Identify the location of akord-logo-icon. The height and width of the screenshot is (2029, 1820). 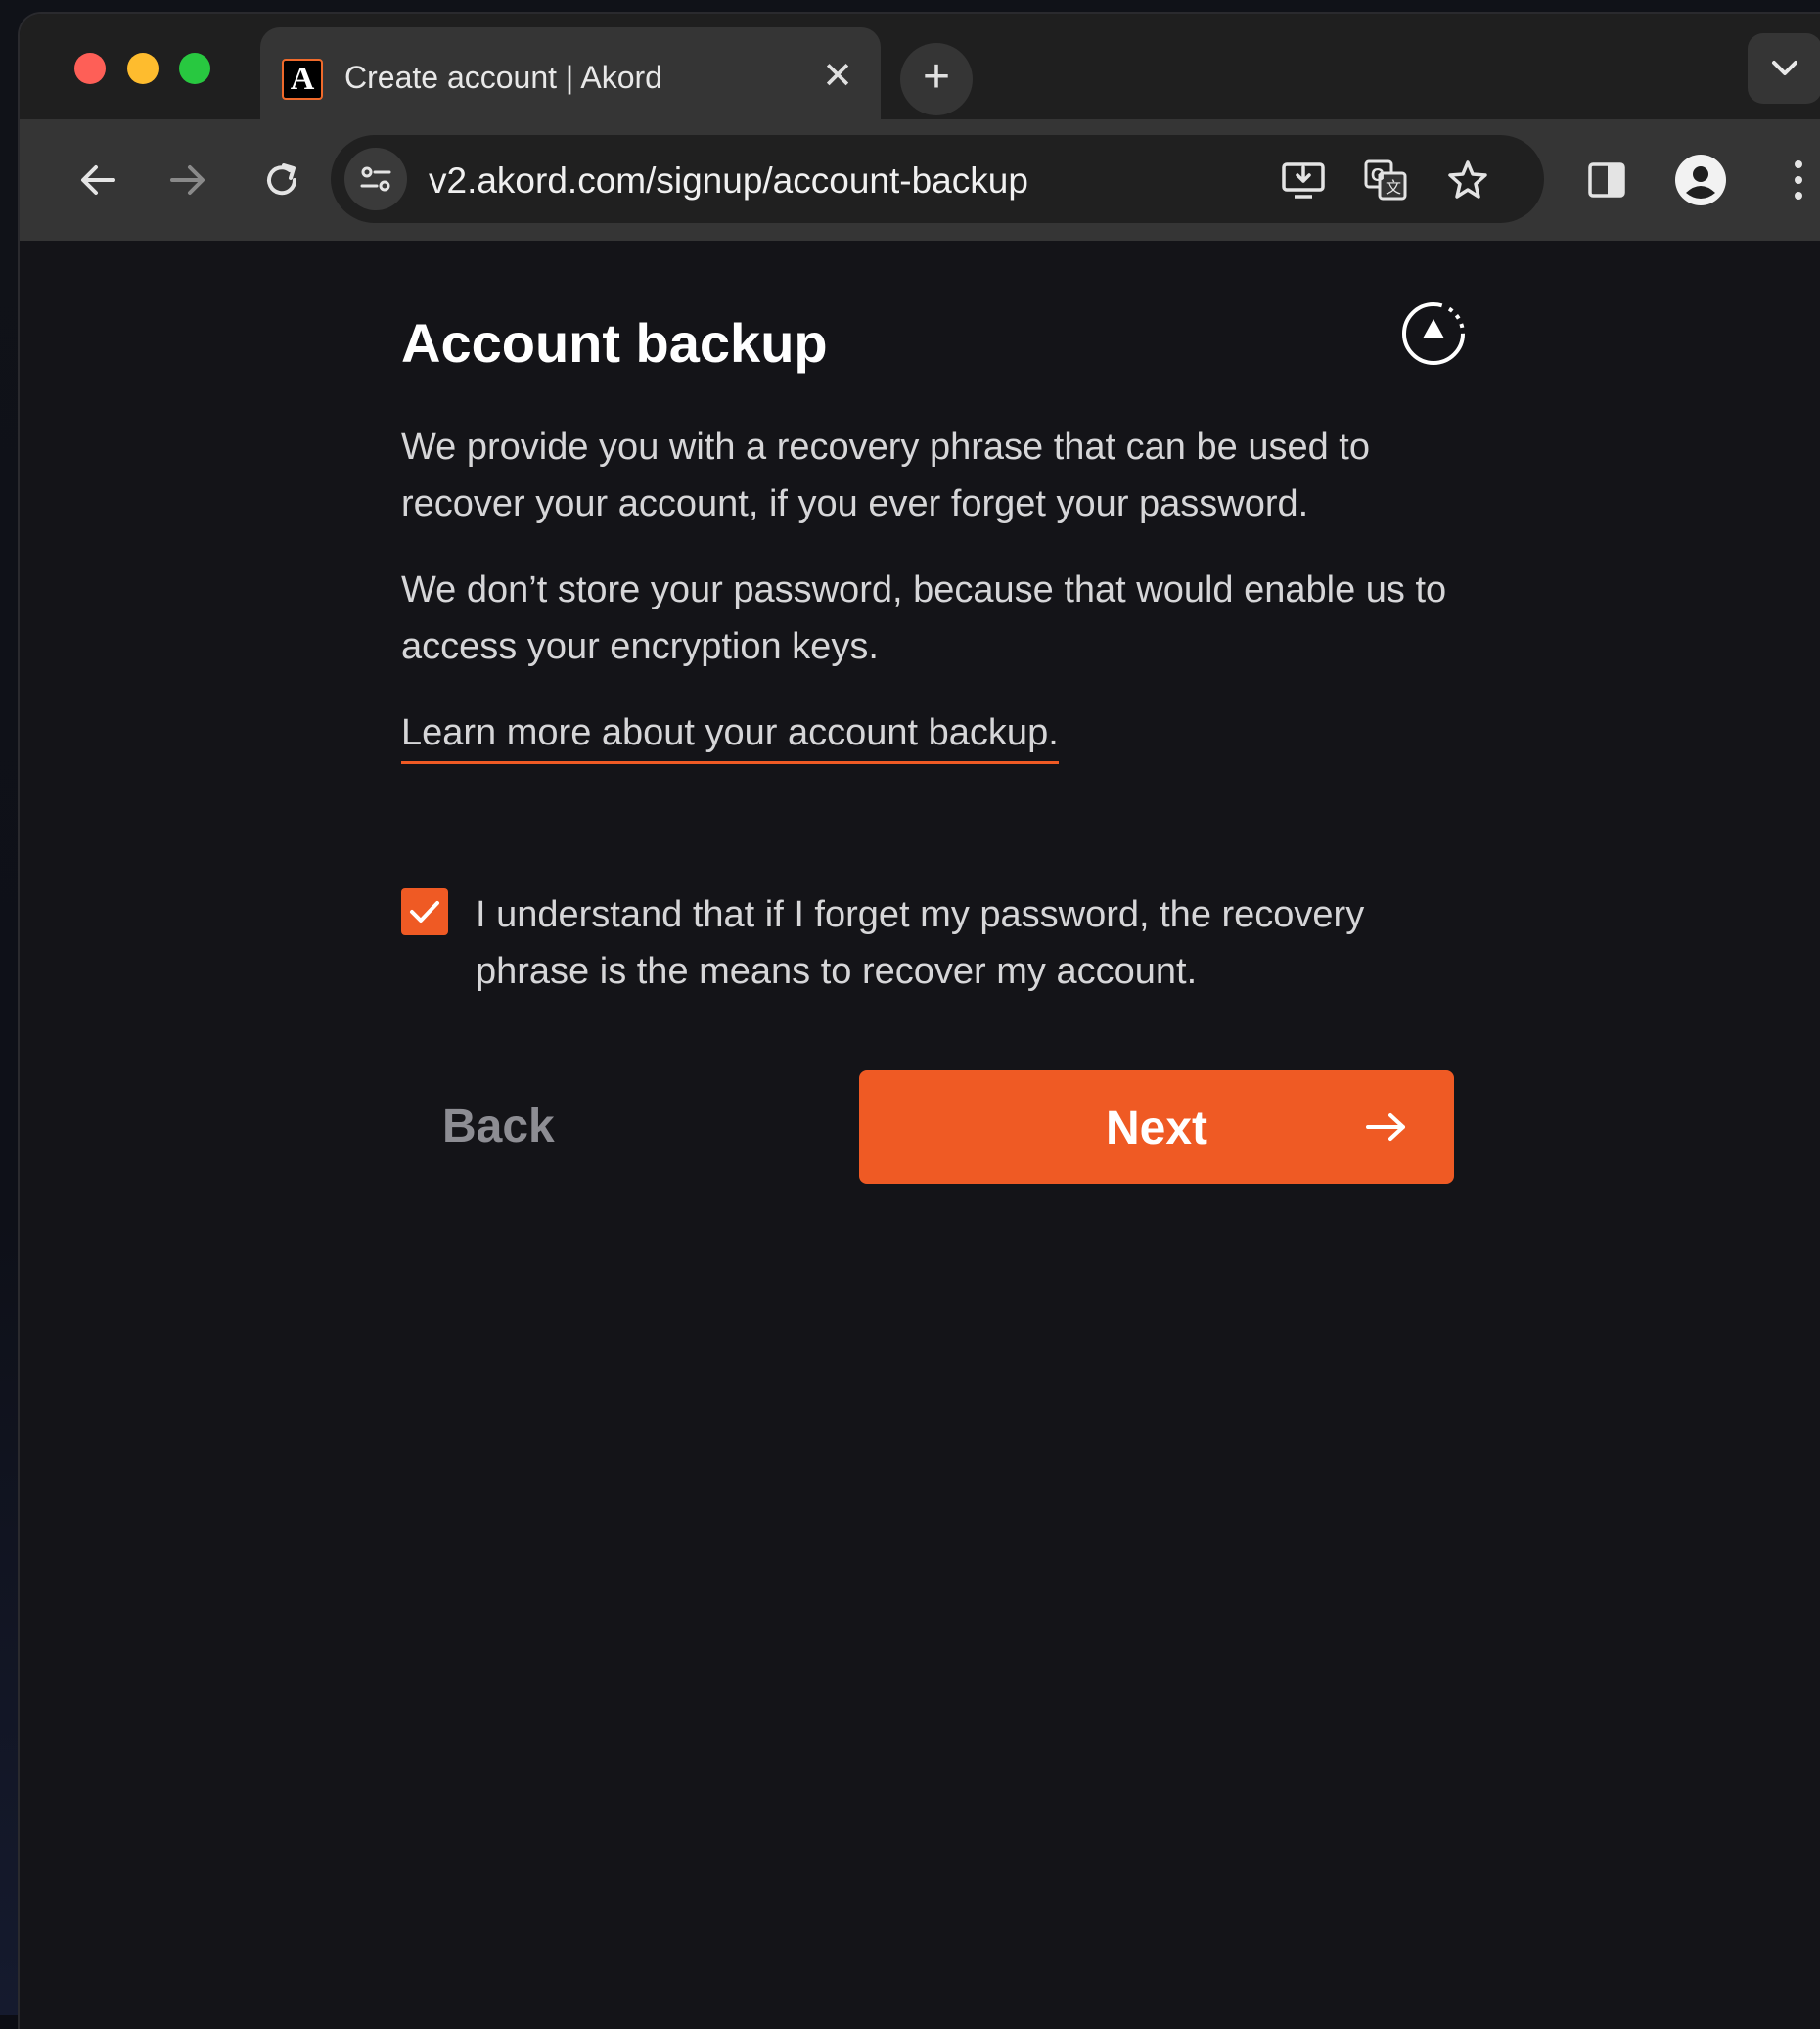
(1433, 333).